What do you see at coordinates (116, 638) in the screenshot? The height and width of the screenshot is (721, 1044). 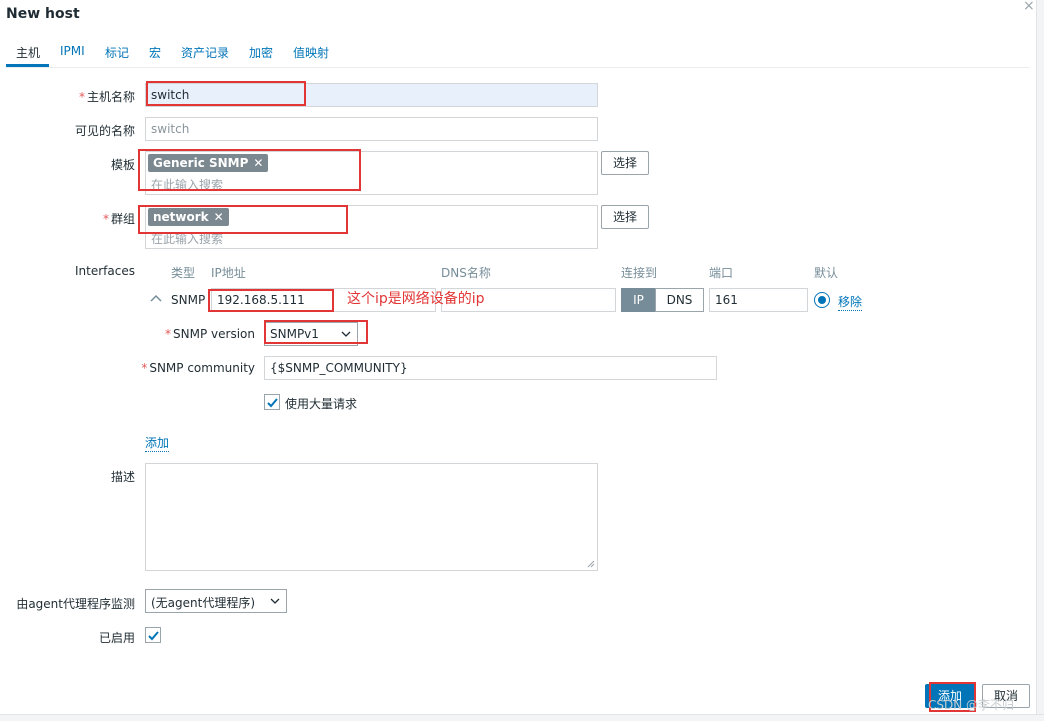 I see `enabled-label: 已启用` at bounding box center [116, 638].